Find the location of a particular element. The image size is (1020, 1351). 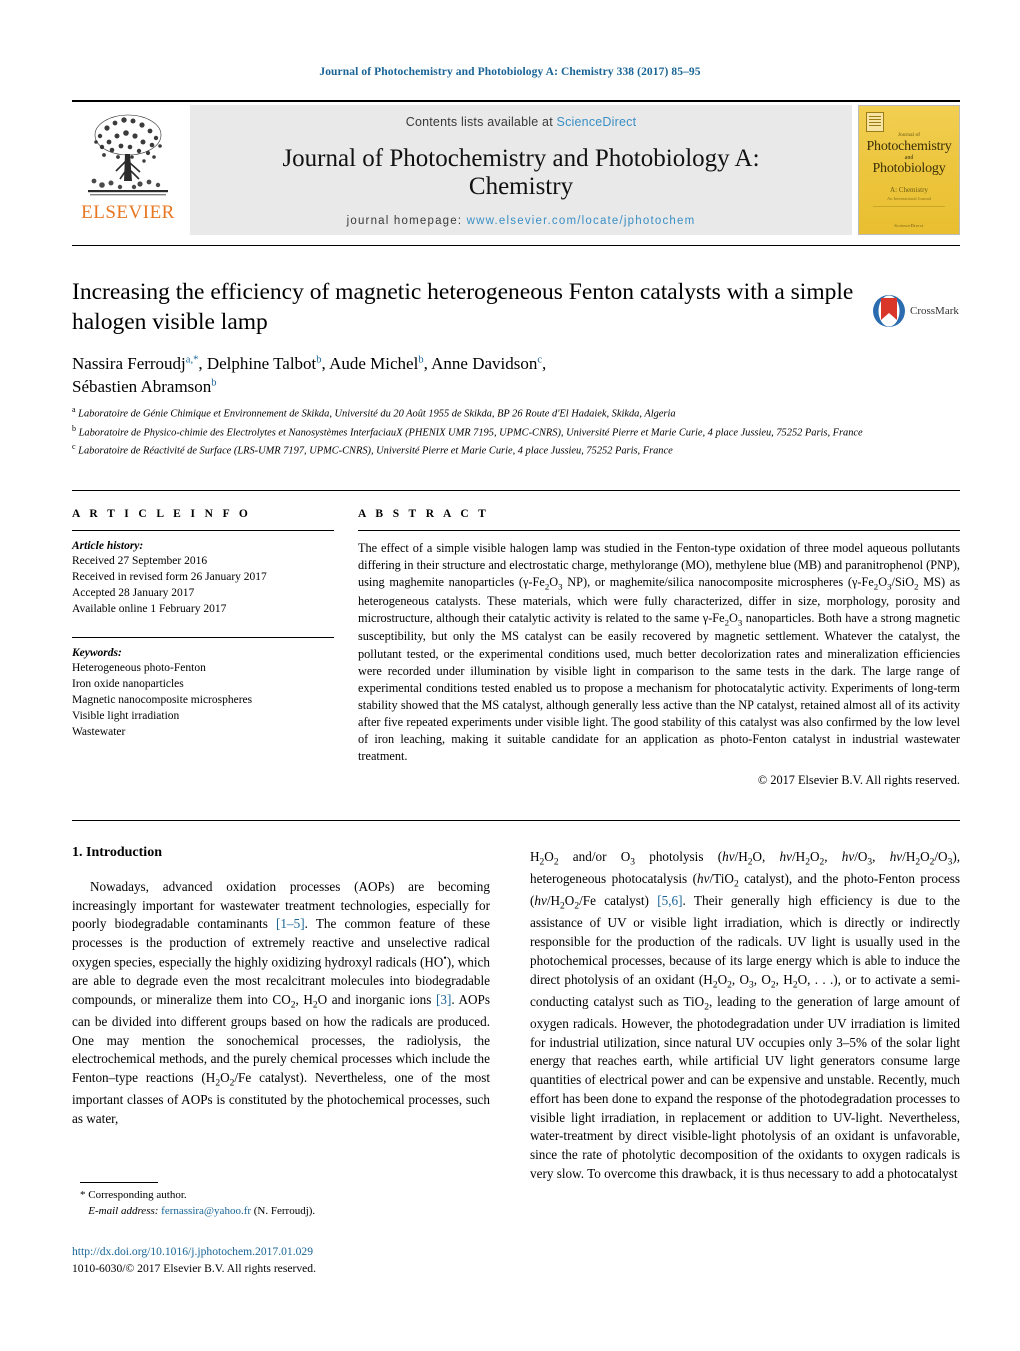

cover-publisher-badge-icon is located at coordinates (875, 122).